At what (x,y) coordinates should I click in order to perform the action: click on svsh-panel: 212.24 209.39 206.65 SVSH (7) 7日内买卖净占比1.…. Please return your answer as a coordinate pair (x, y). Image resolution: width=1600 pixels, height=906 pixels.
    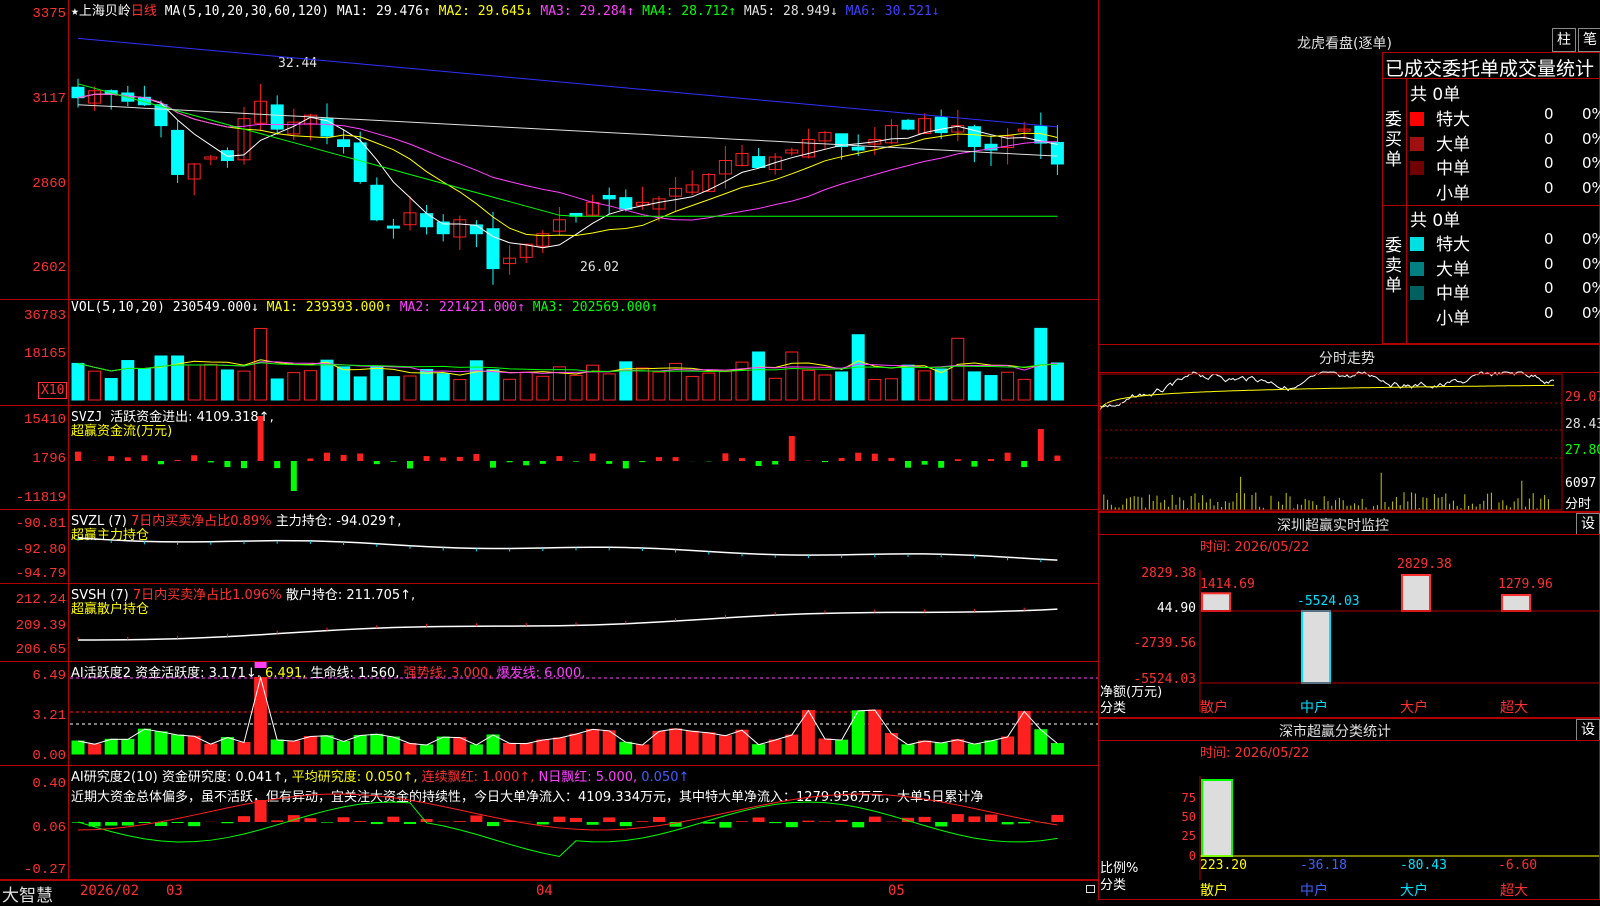
    Looking at the image, I should click on (549, 623).